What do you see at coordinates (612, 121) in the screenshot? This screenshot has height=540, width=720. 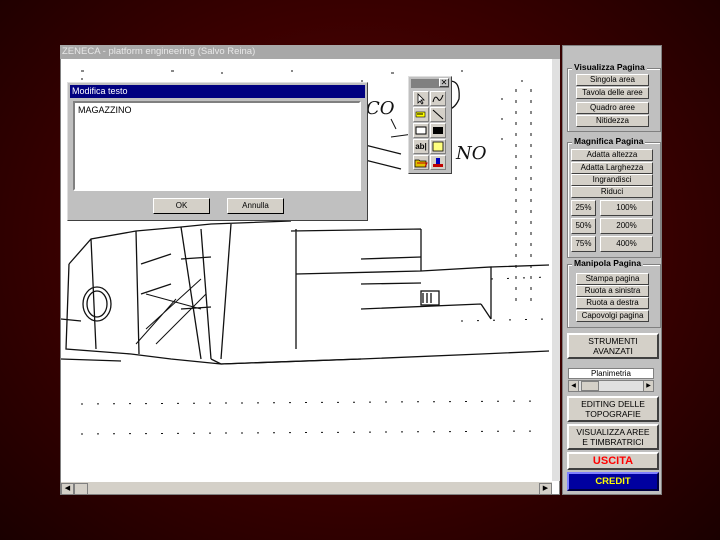 I see `nitidezza-button: Nitidezza` at bounding box center [612, 121].